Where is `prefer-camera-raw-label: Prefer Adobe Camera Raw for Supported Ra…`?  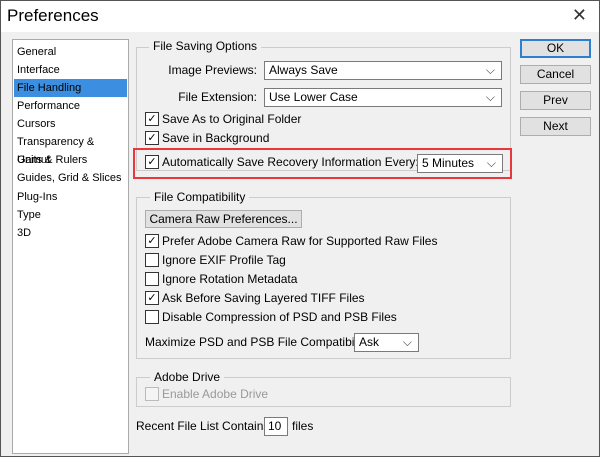
prefer-camera-raw-label: Prefer Adobe Camera Raw for Supported Ra… is located at coordinates (300, 241).